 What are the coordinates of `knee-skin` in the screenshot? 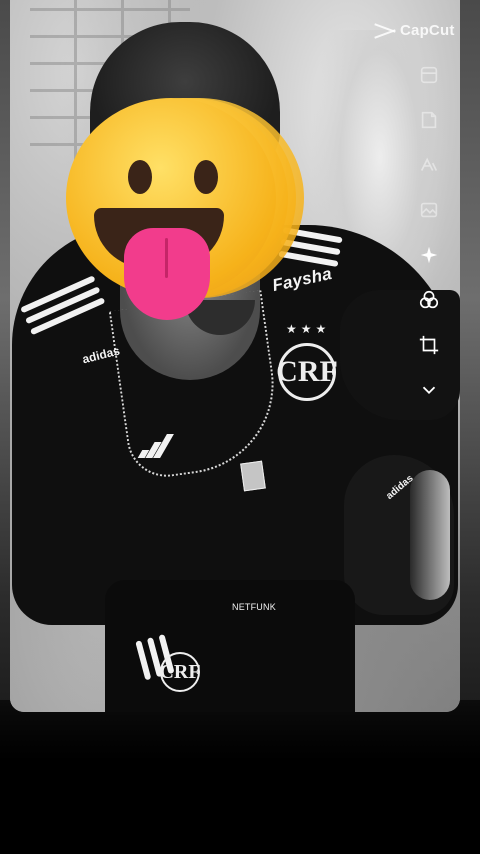 It's located at (430, 535).